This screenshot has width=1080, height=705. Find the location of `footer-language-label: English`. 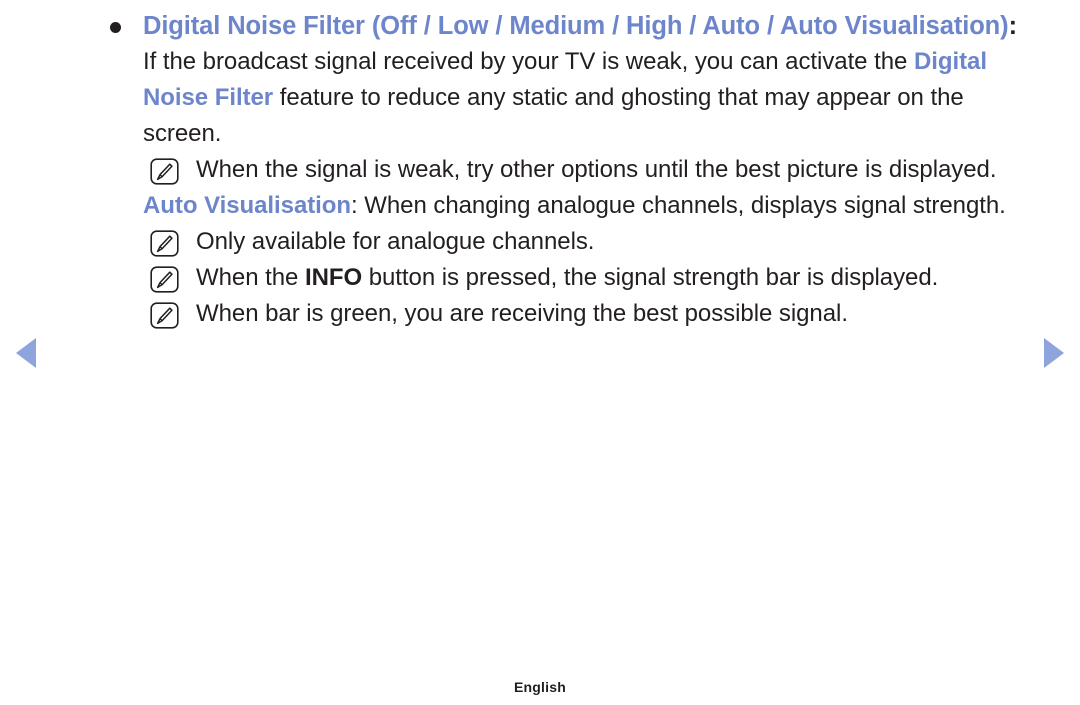

footer-language-label: English is located at coordinates (540, 687).